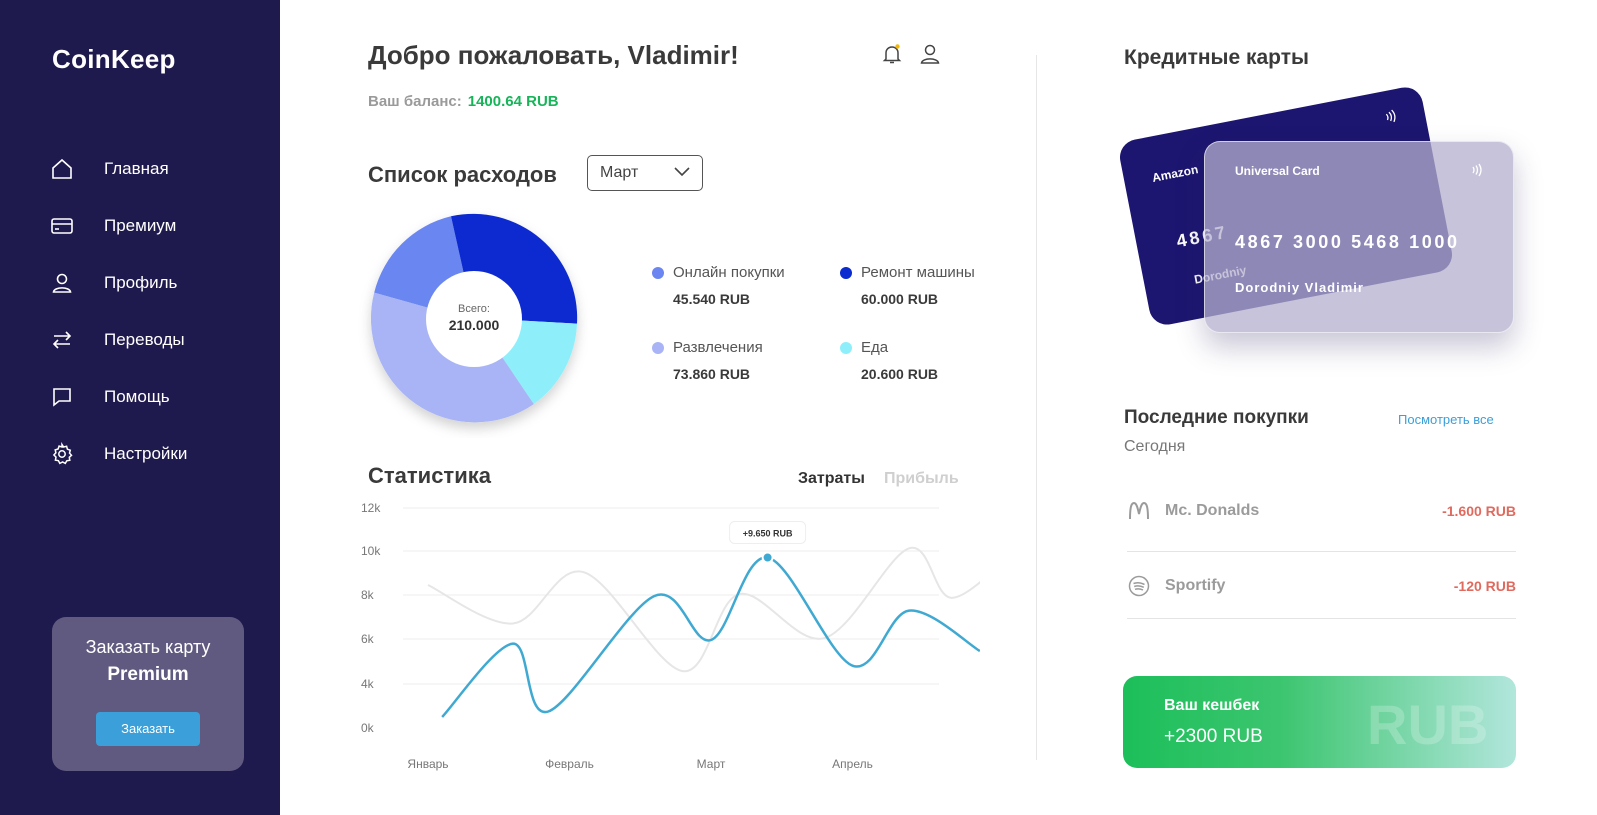 The image size is (1597, 815). I want to click on order-card-button: Заказать, so click(148, 729).